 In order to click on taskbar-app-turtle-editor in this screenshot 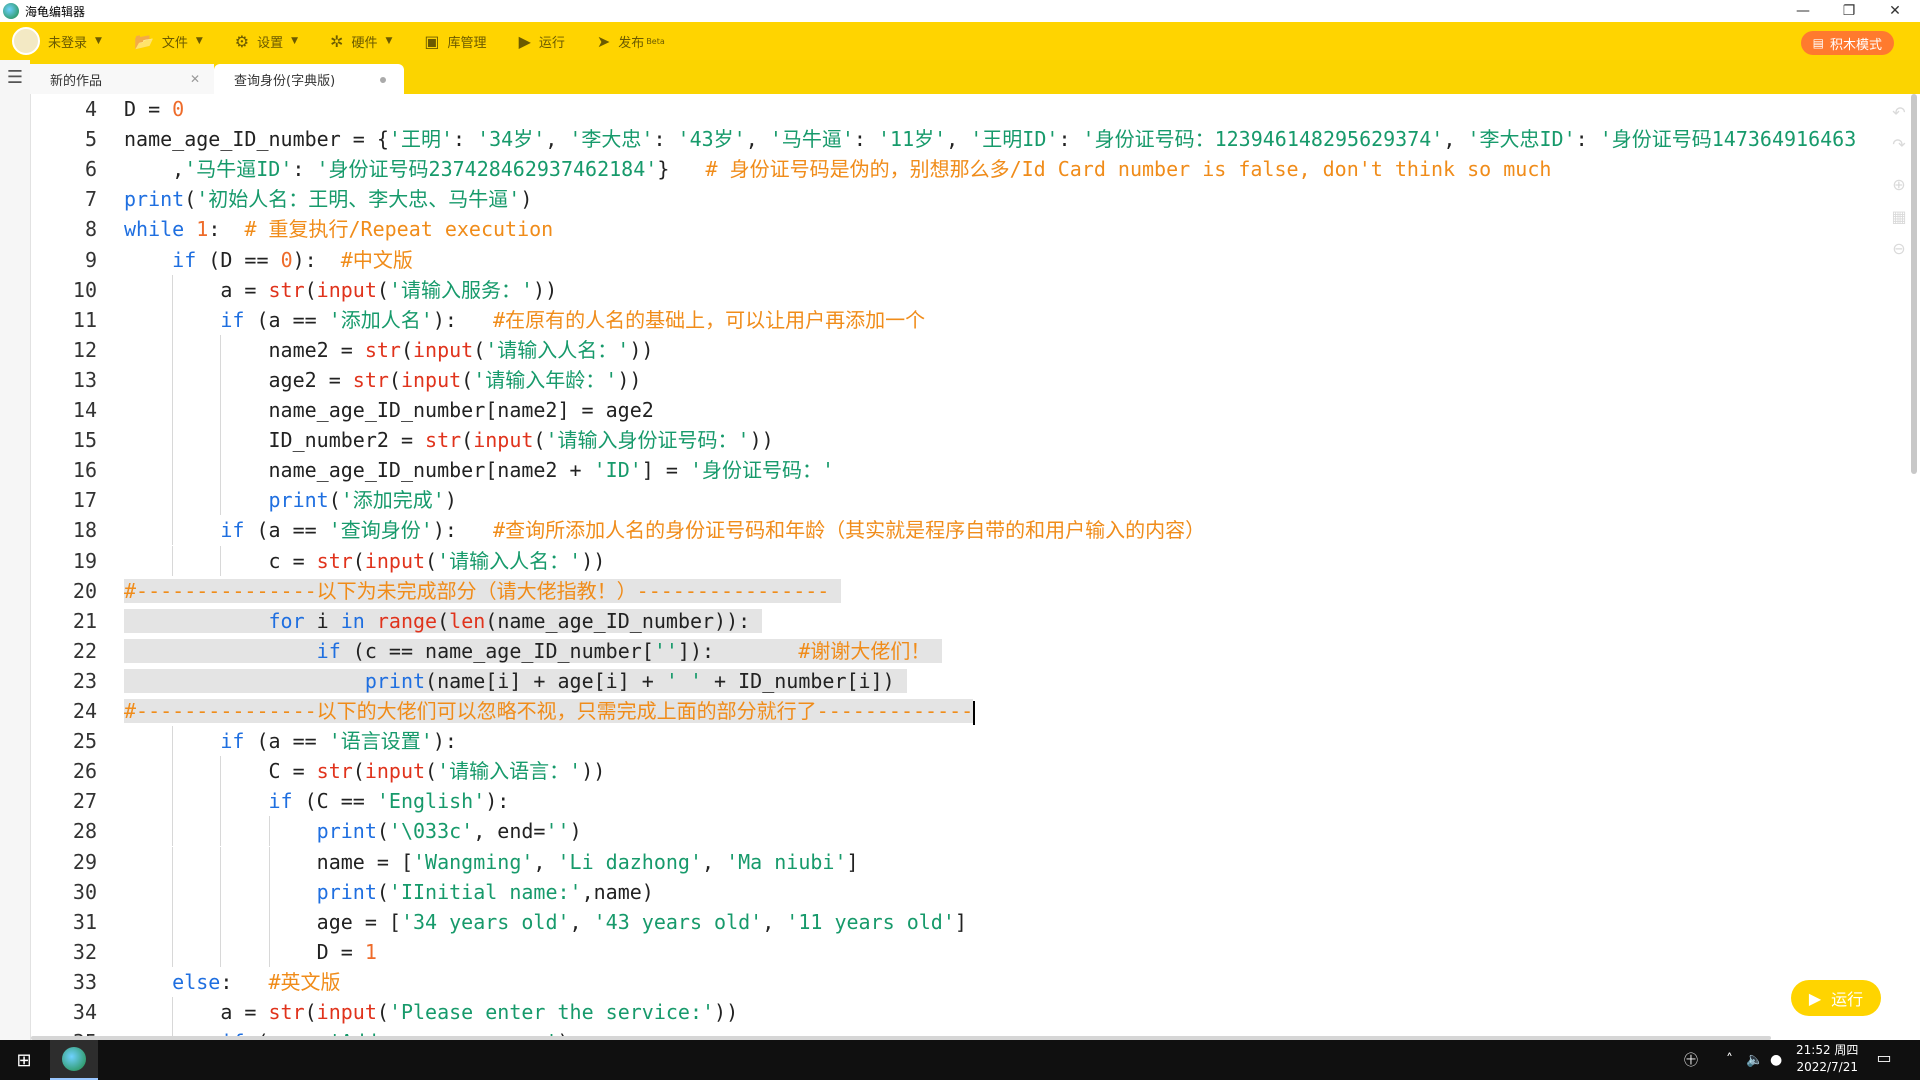, I will do `click(74, 1060)`.